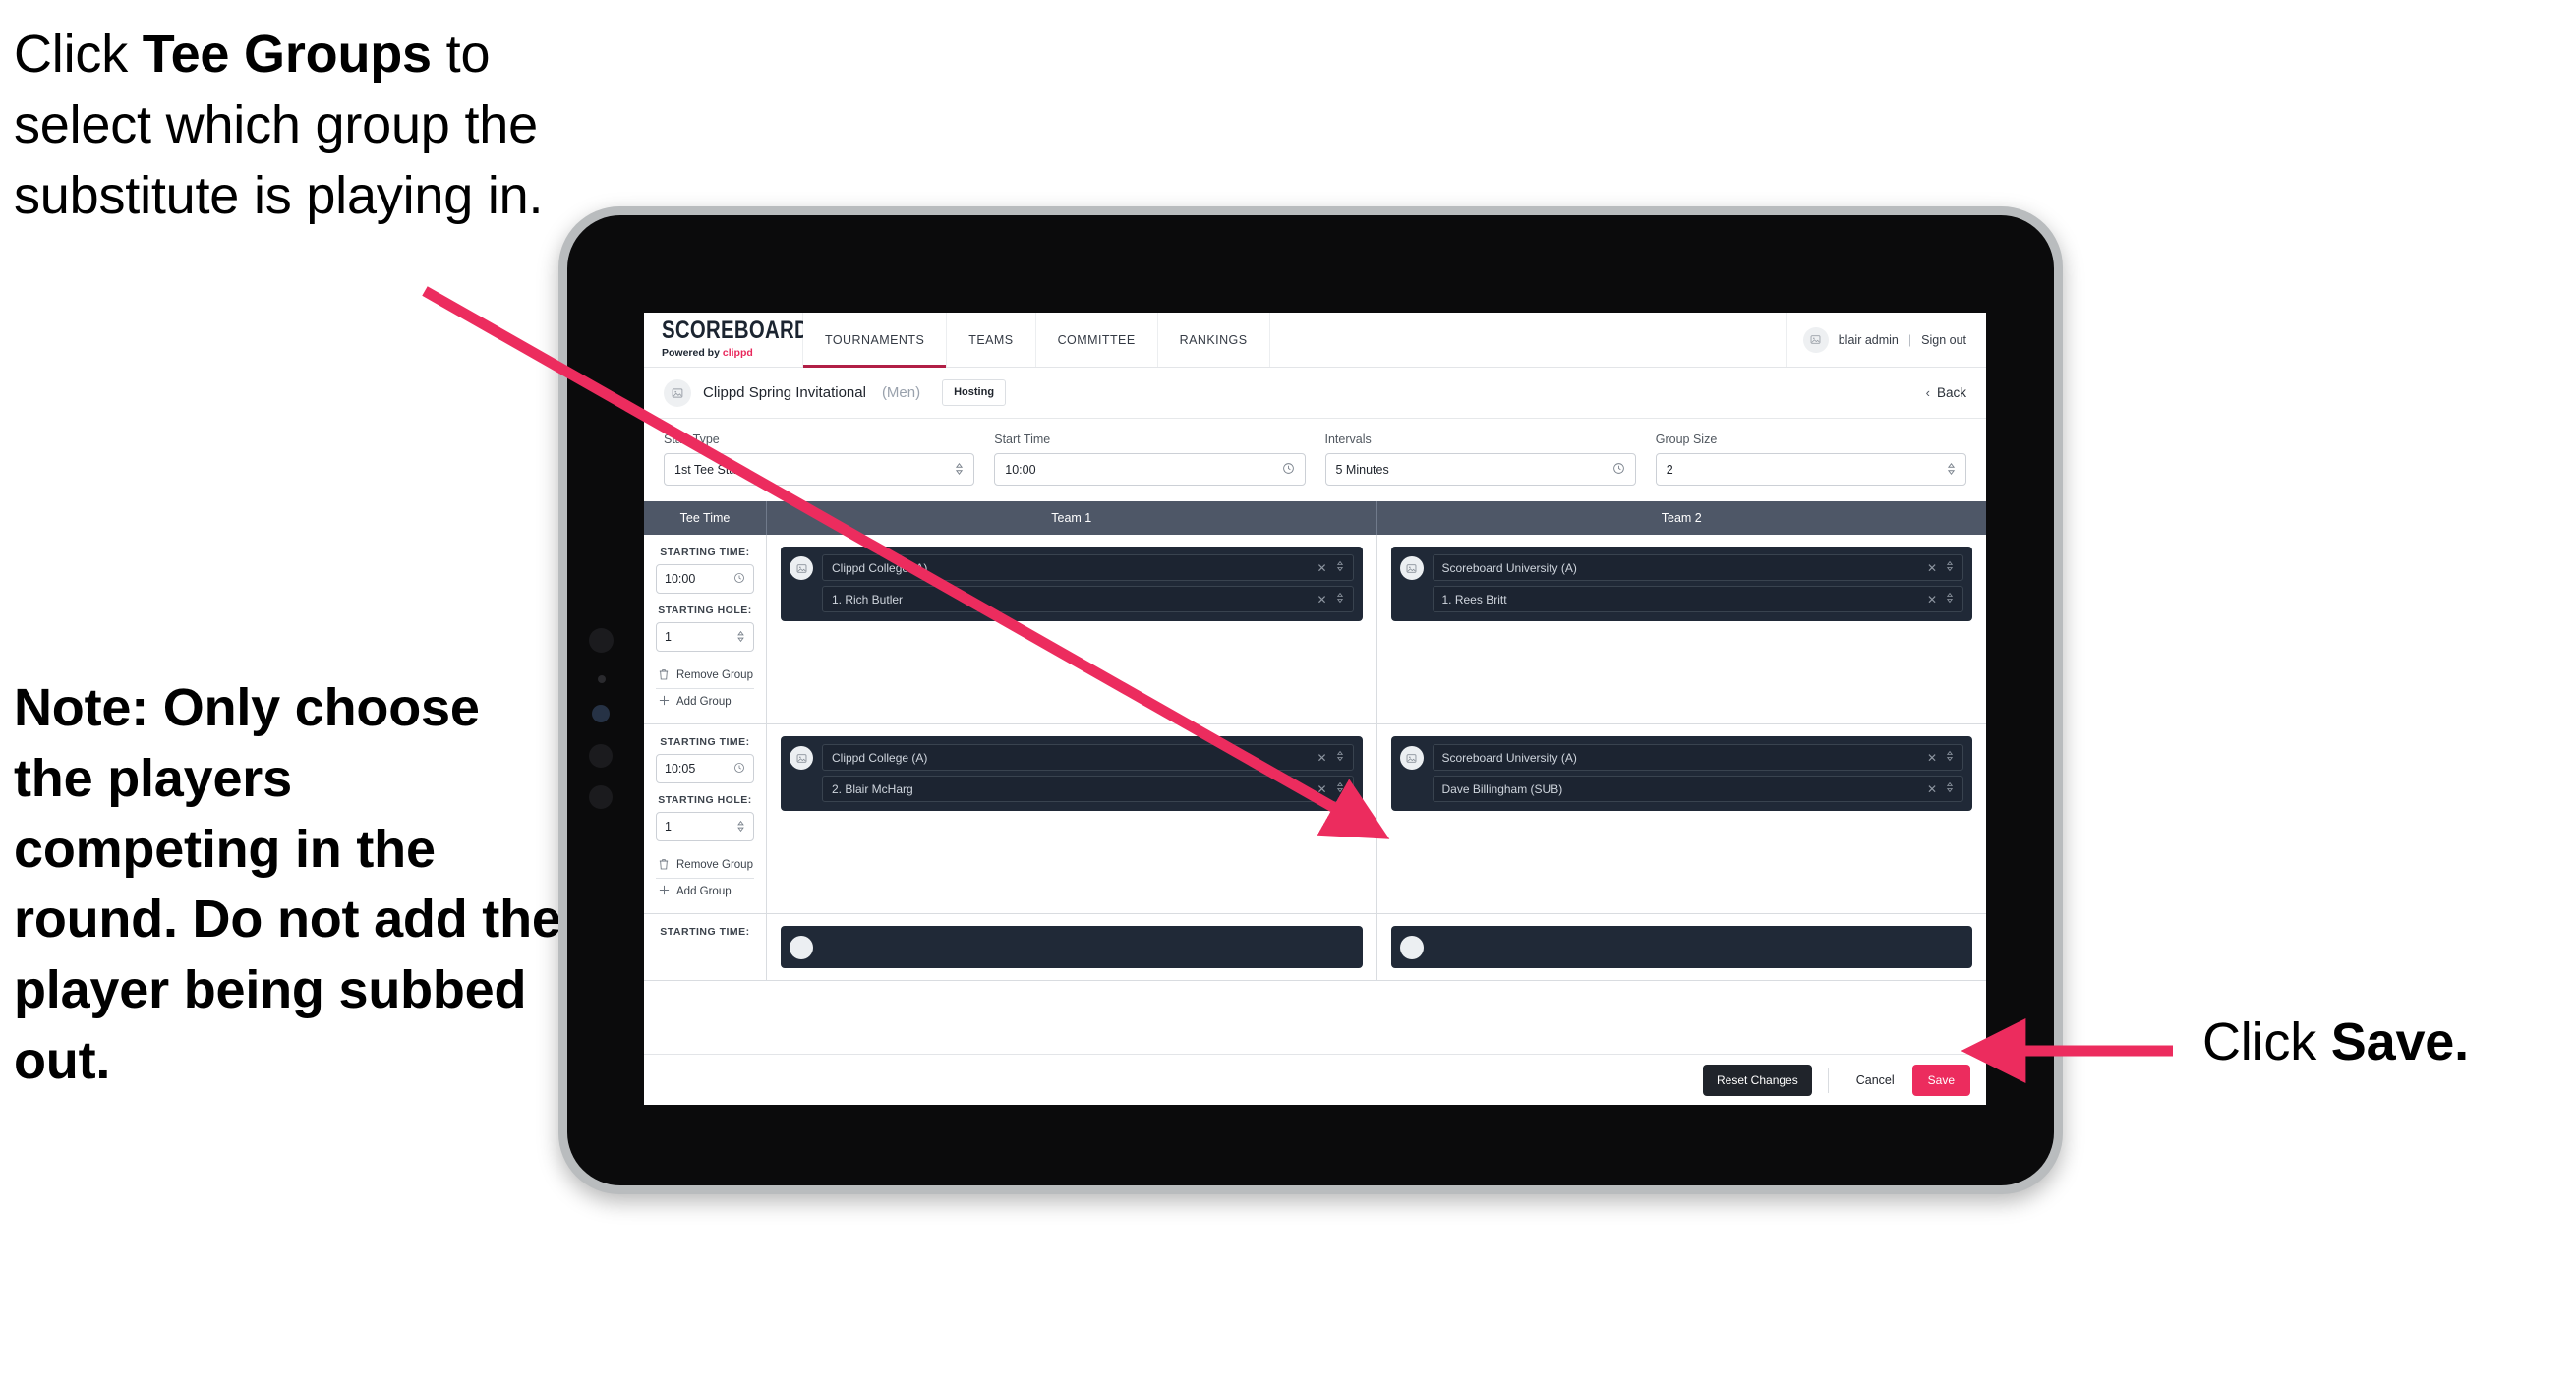  Describe the element at coordinates (1348, 439) in the screenshot. I see `intervals-label: Intervals` at that location.